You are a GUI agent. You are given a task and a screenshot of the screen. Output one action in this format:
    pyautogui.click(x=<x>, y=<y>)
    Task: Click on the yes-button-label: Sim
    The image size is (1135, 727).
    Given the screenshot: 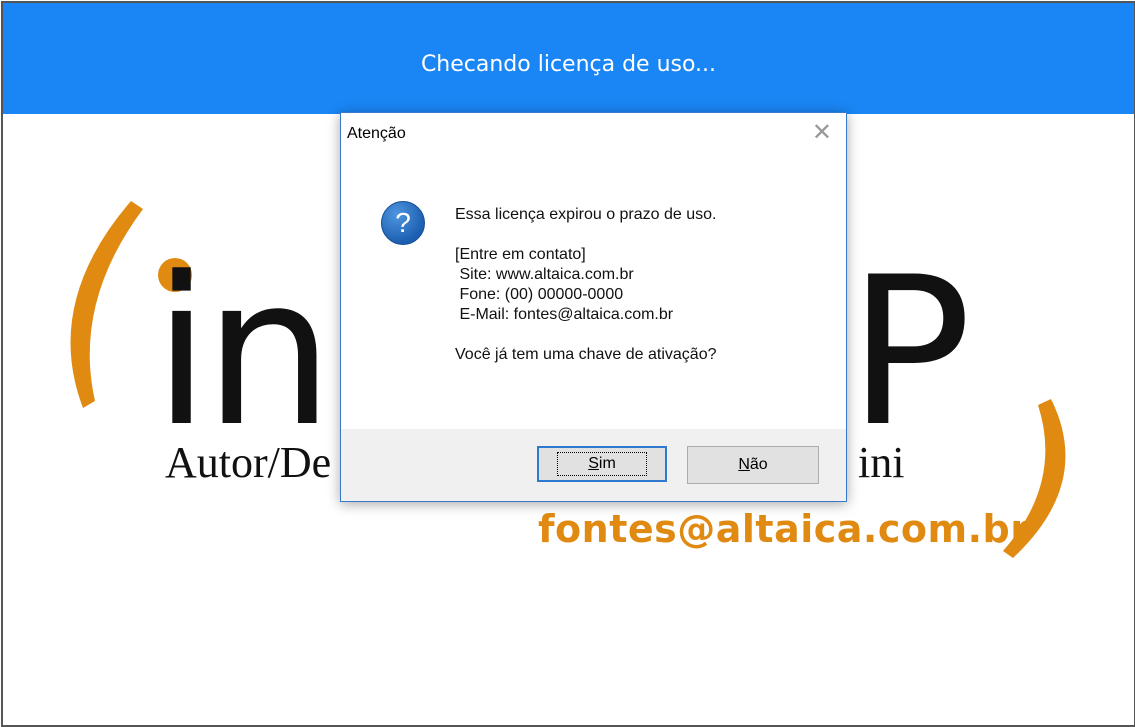 What is the action you would take?
    pyautogui.click(x=602, y=464)
    